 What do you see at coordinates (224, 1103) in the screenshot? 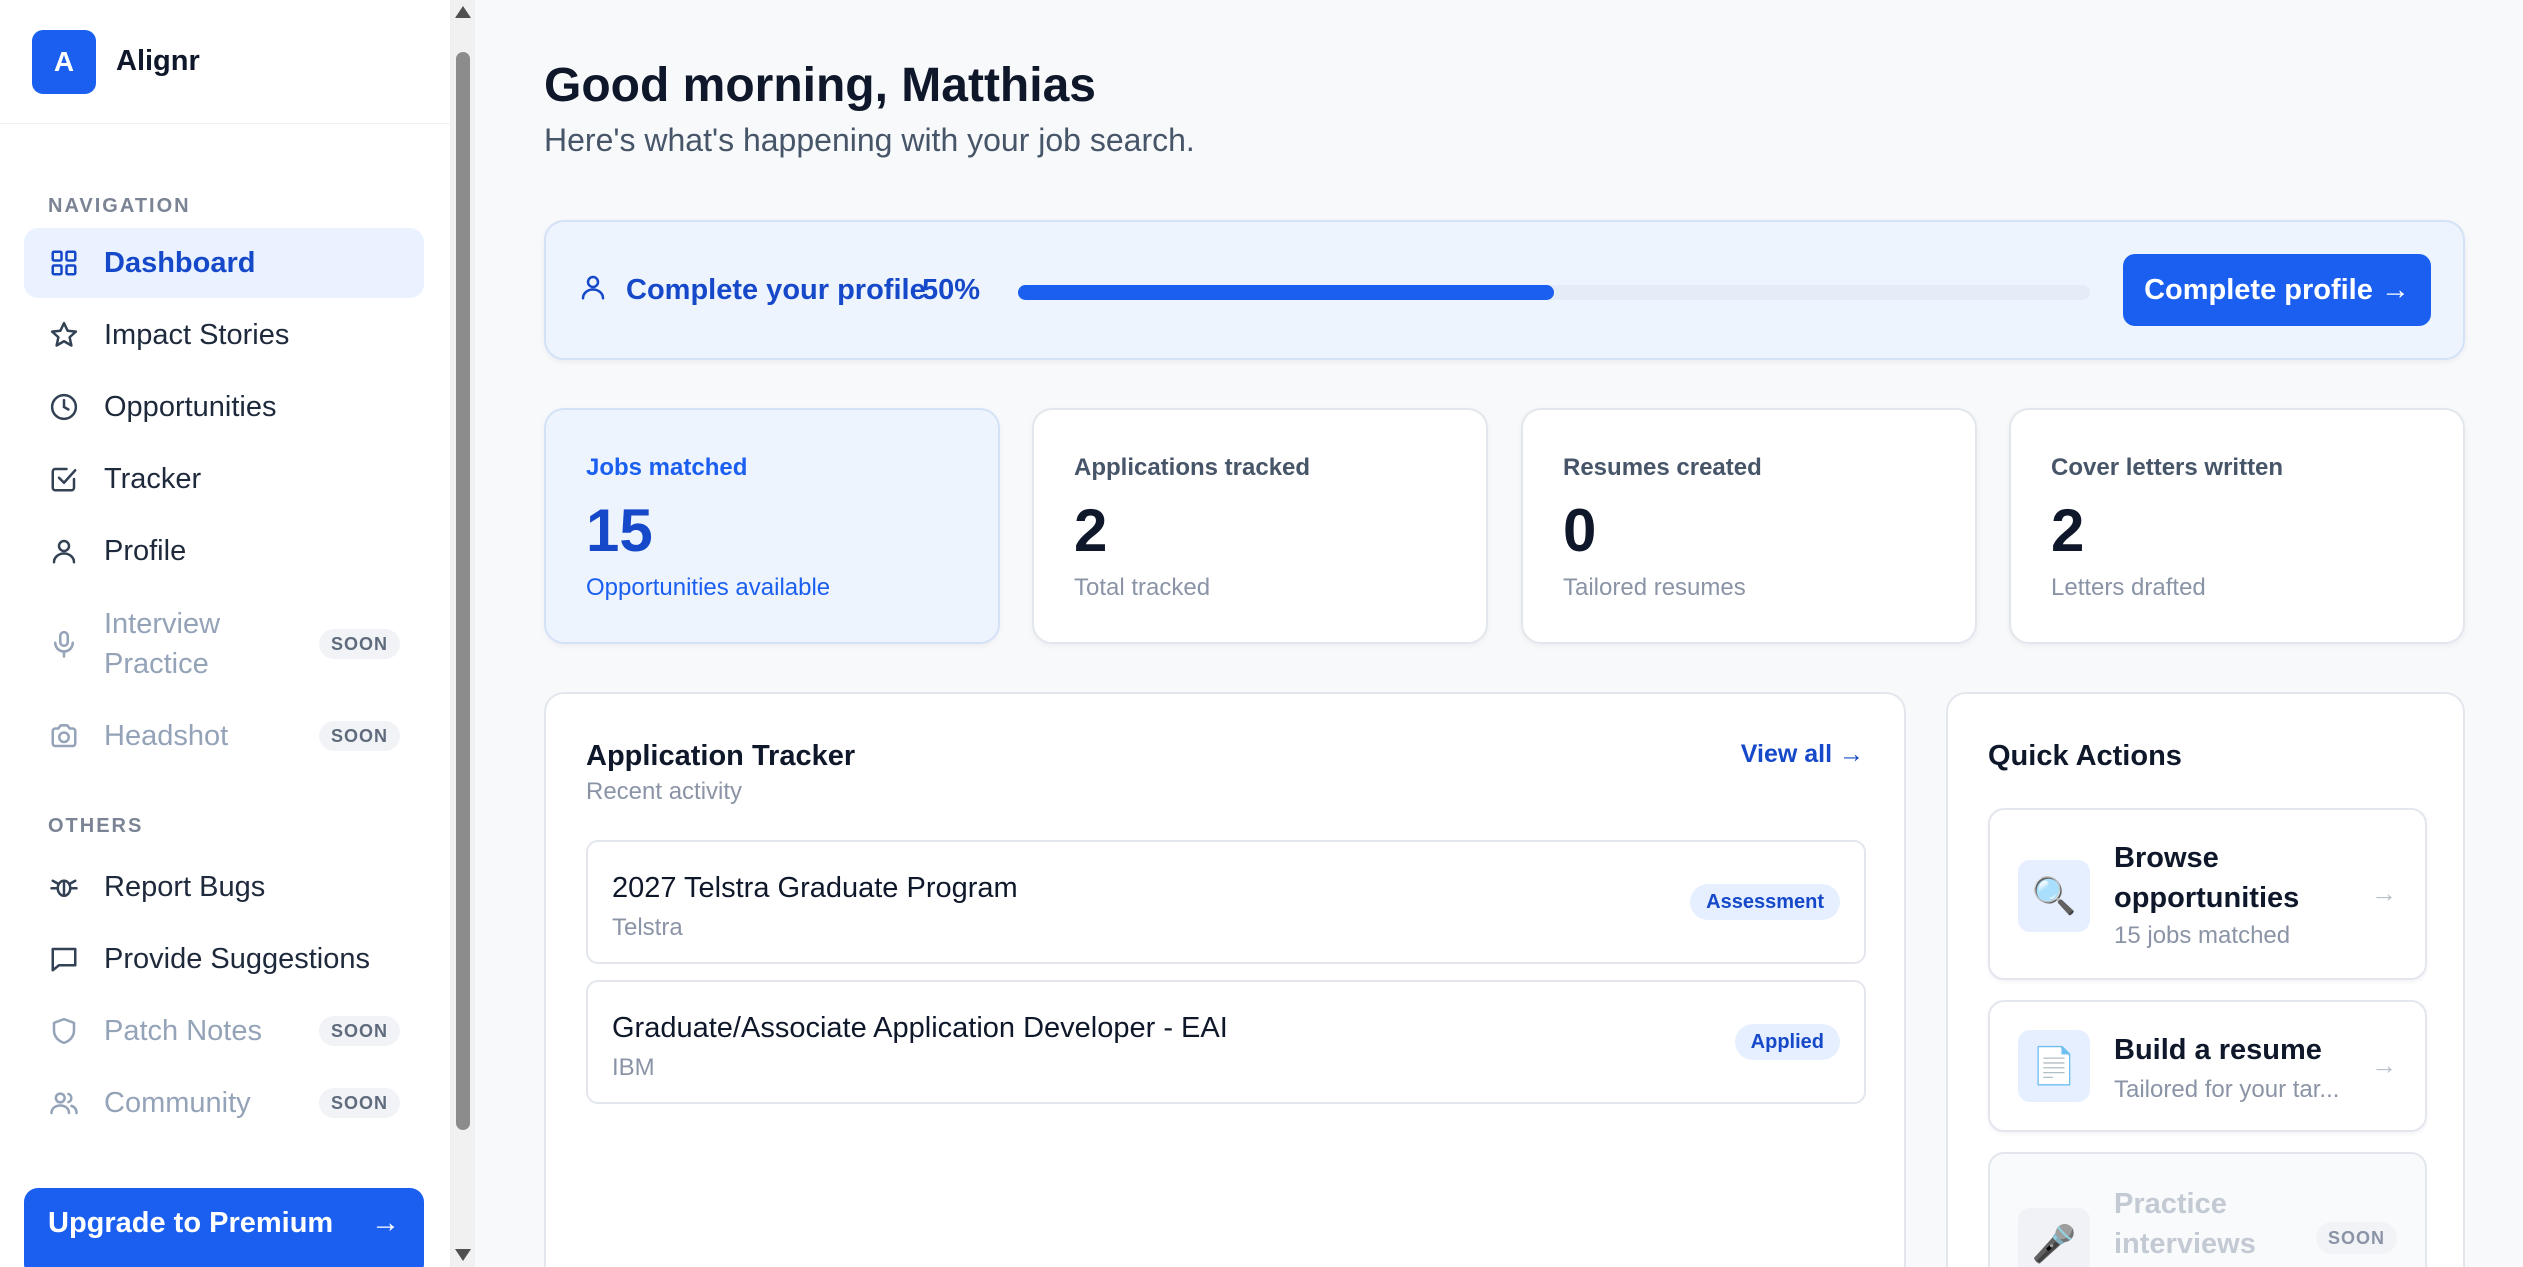
I see `sidebar-item-community: Community SOON` at bounding box center [224, 1103].